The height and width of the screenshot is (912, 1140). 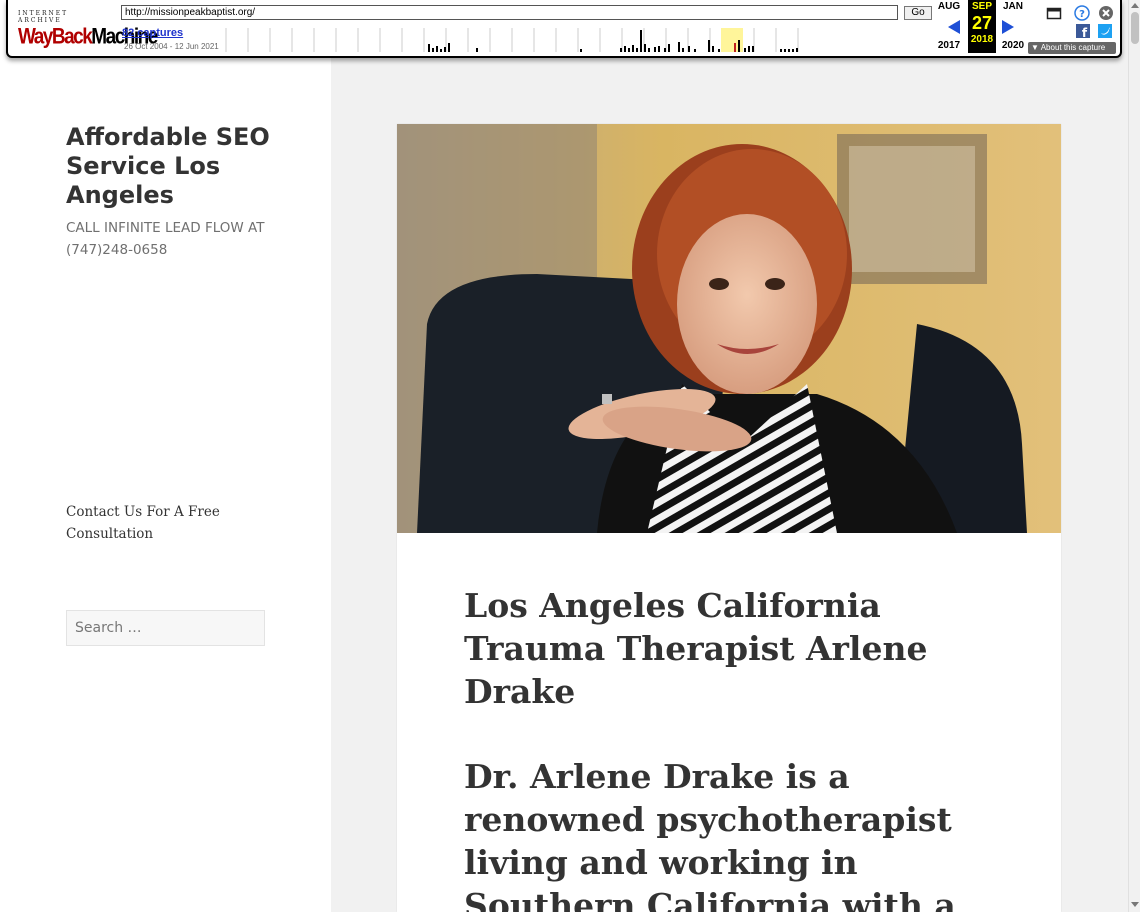 I want to click on help-icon: ?, so click(x=1082, y=13).